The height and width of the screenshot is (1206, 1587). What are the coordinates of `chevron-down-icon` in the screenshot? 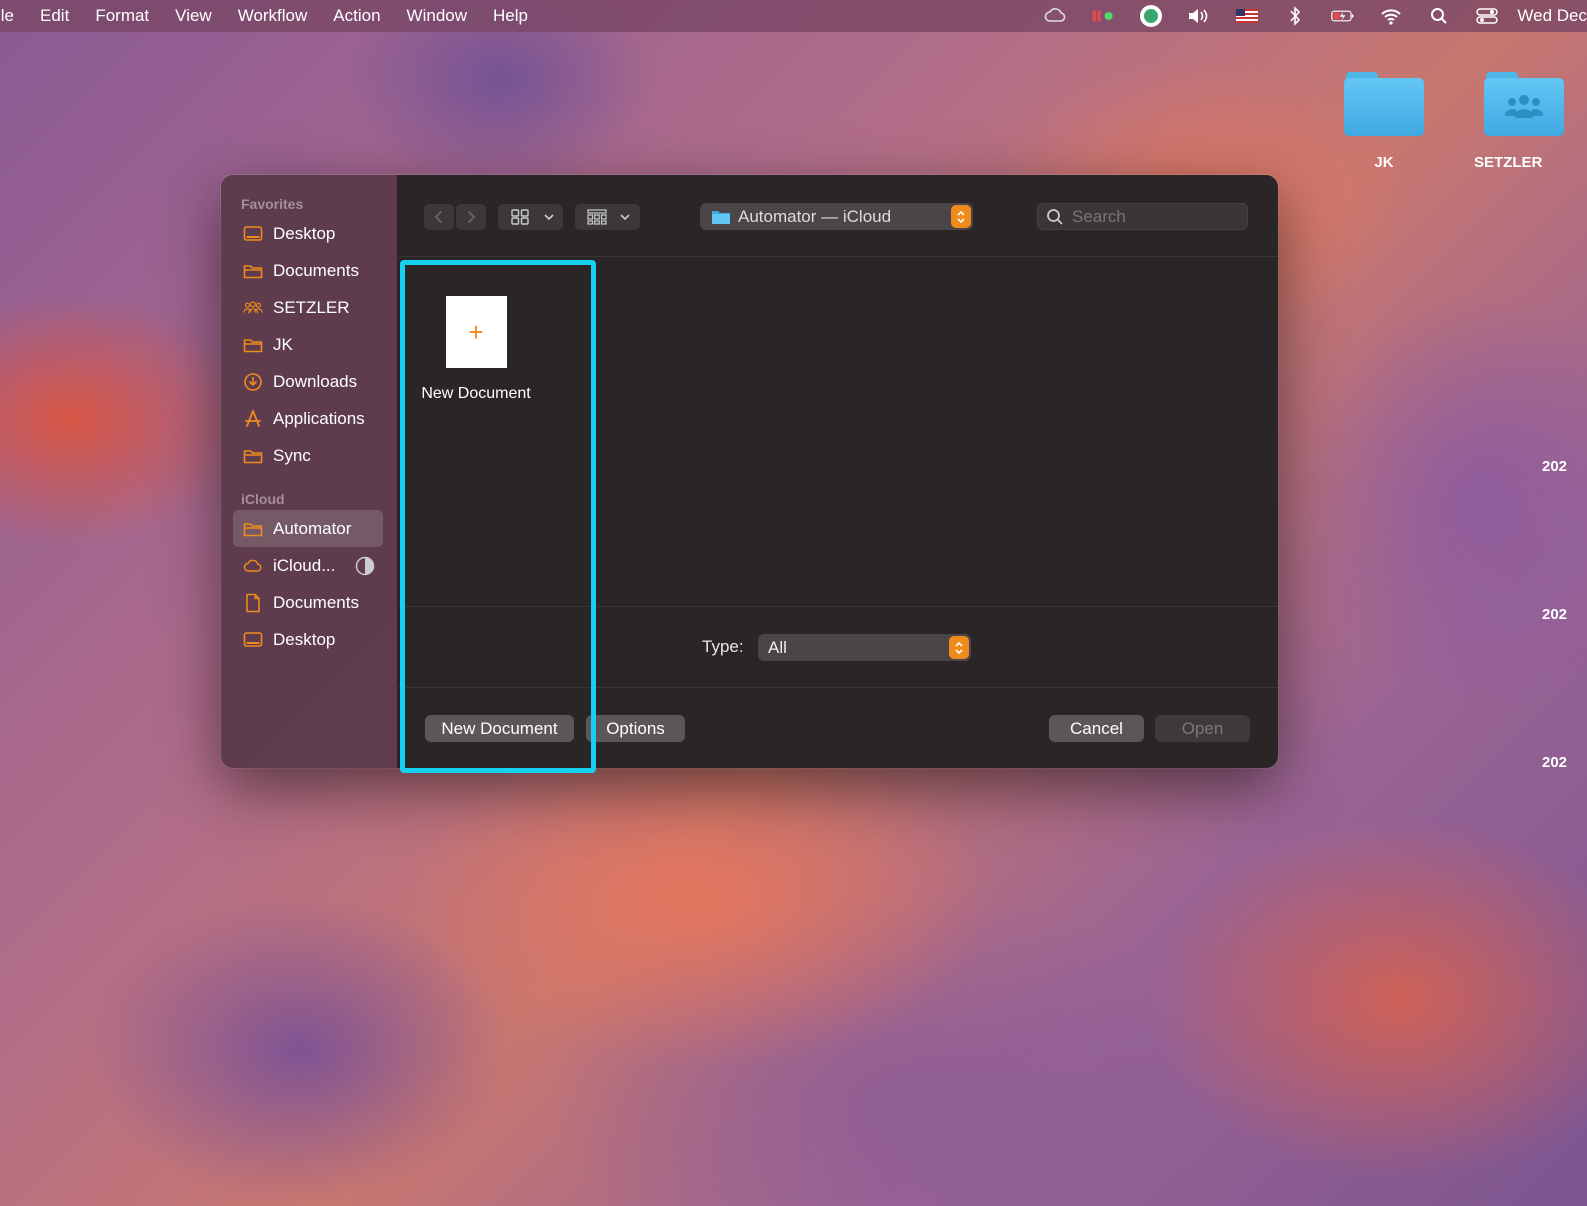 It's located at (549, 217).